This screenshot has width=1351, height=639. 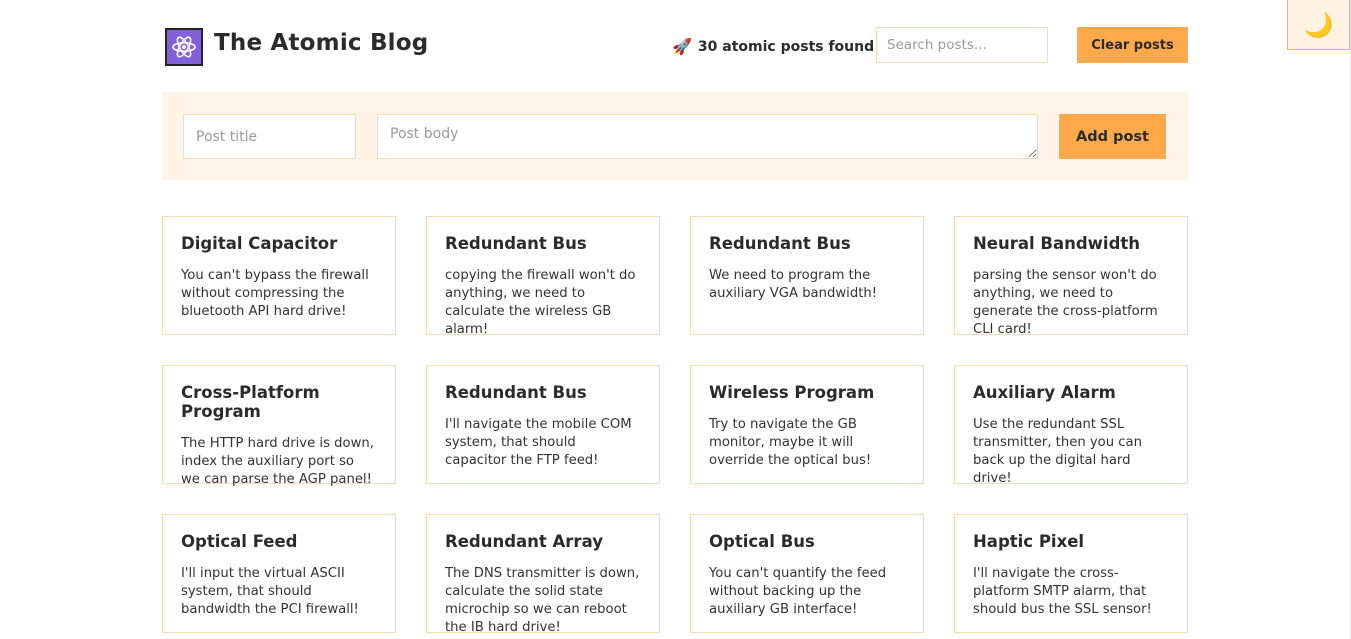 What do you see at coordinates (239, 541) in the screenshot?
I see `post-title: Optical Feed` at bounding box center [239, 541].